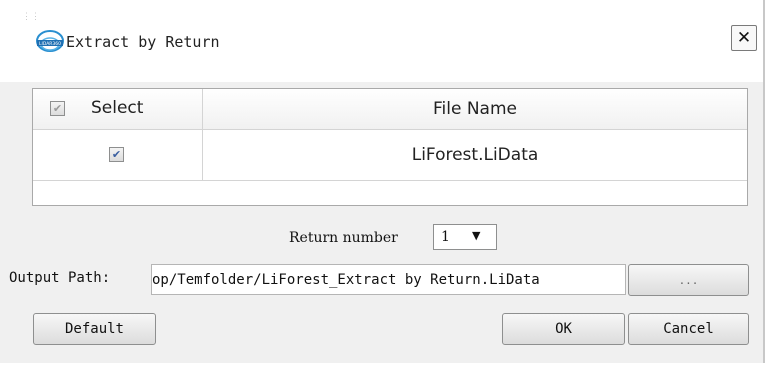 This screenshot has width=765, height=365. Describe the element at coordinates (60, 278) in the screenshot. I see `output-path-label: Output Path:` at that location.